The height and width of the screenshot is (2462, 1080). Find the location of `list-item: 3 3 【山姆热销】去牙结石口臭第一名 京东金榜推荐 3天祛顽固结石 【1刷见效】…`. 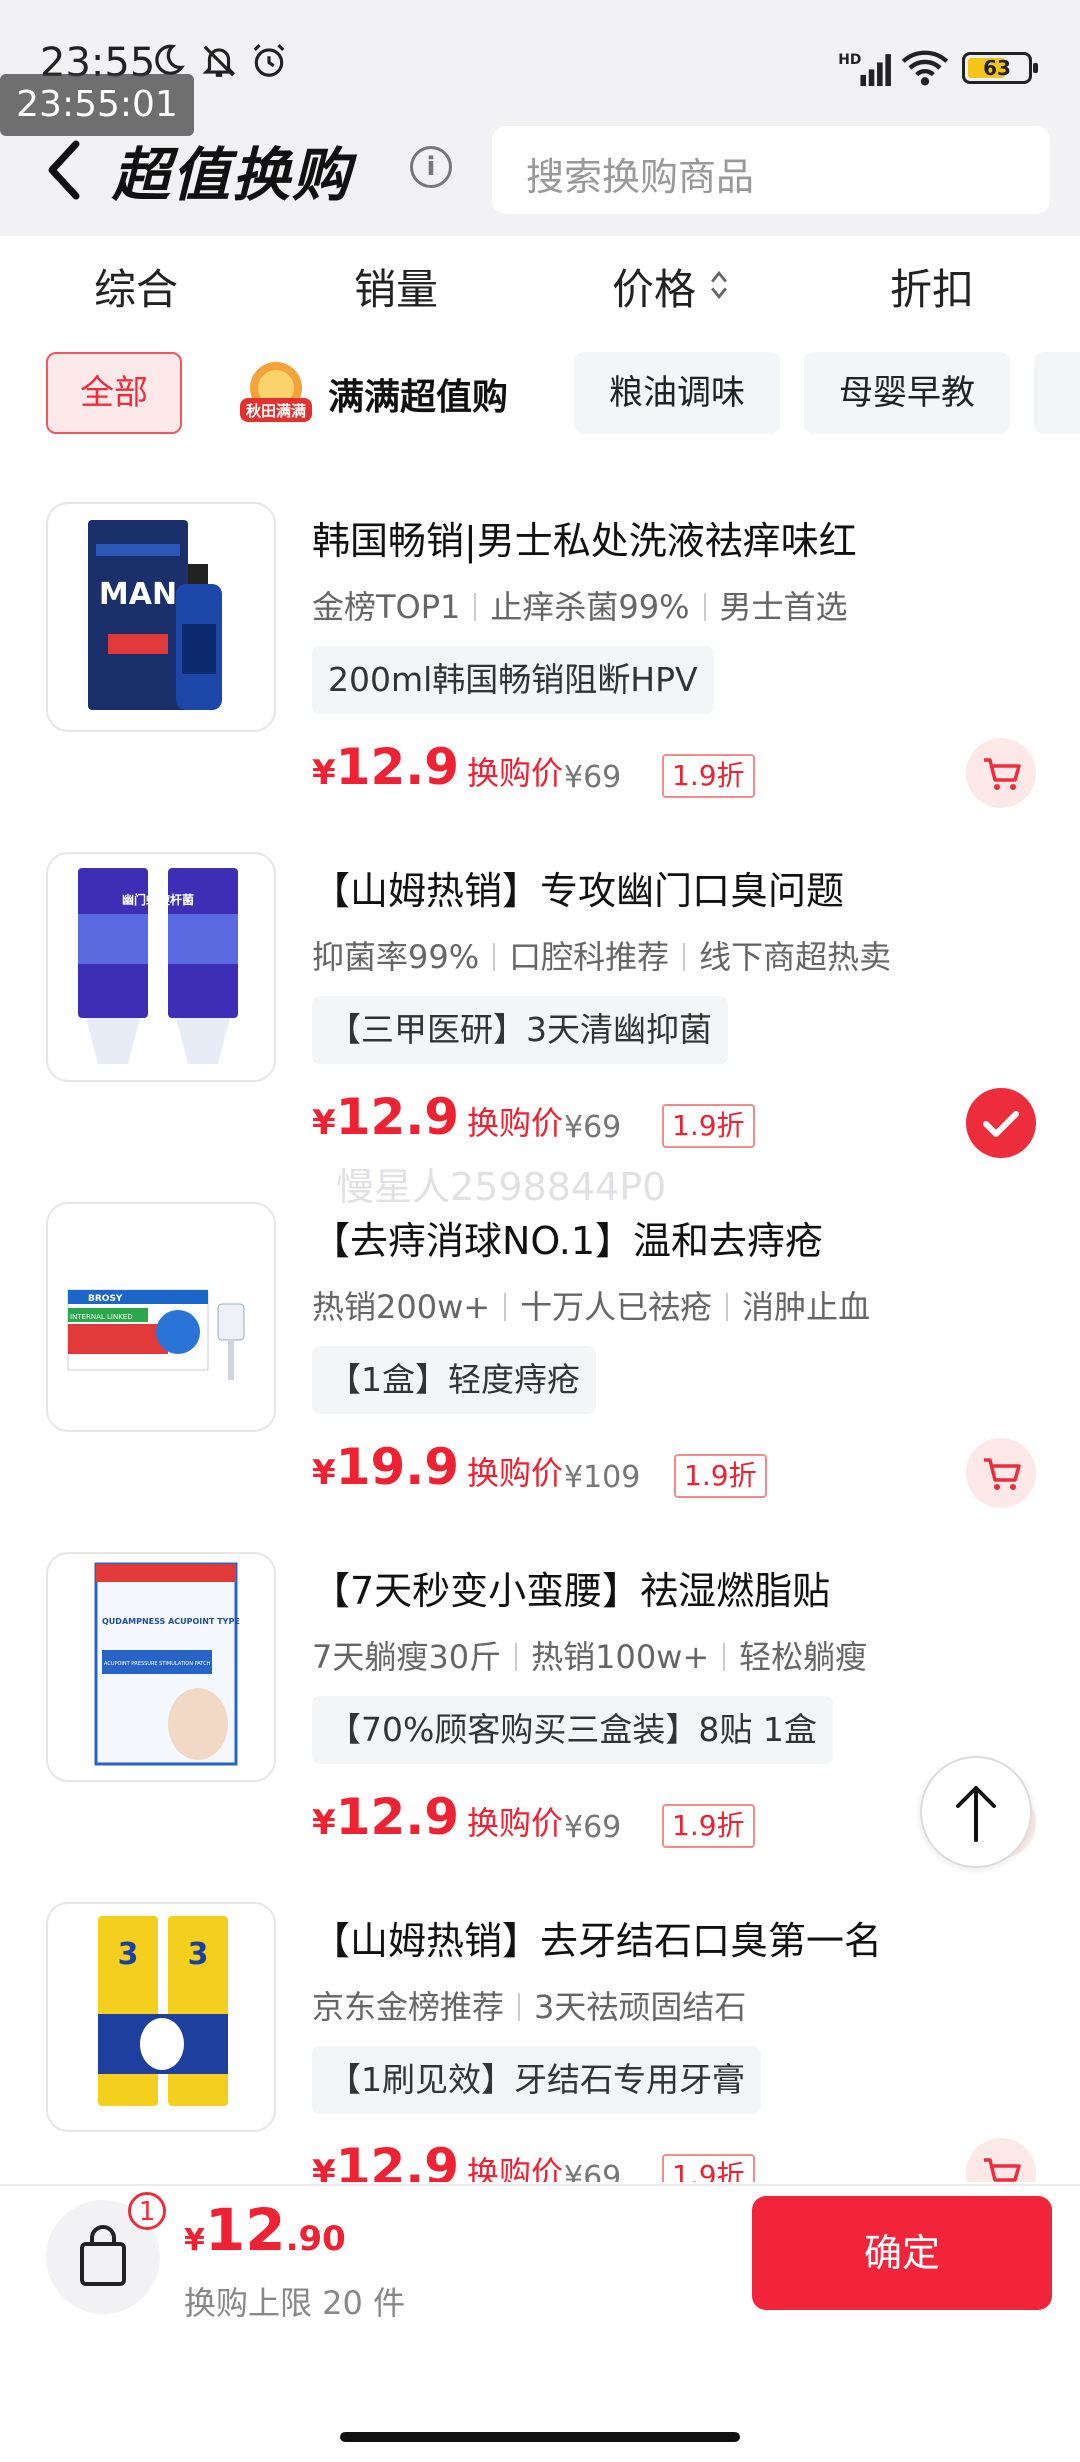

list-item: 3 3 【山姆热销】去牙结石口臭第一名 京东金榜推荐 3天祛顽固结石 【1刷见效】… is located at coordinates (540, 2014).